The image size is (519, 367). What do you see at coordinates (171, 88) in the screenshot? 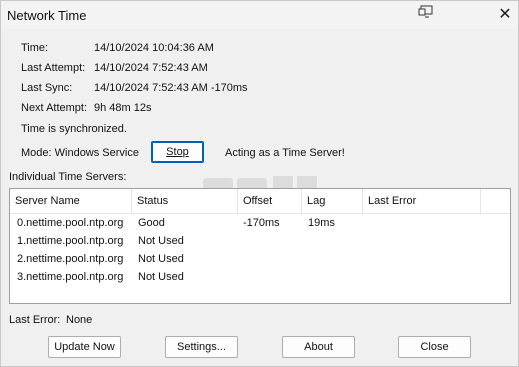
I see `last-sync-value: 14/10/2024 7:52:43 AM -170ms` at bounding box center [171, 88].